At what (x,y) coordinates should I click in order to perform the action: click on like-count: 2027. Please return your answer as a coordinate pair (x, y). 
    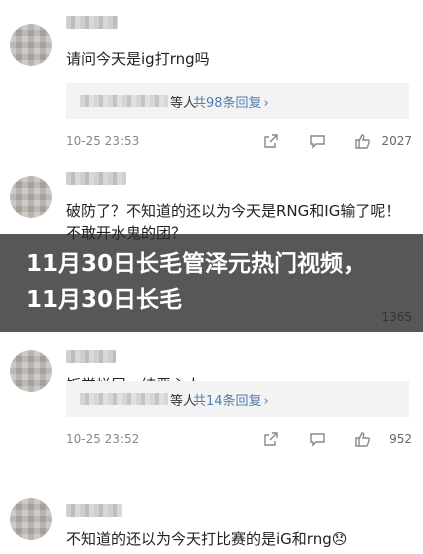
    Looking at the image, I should click on (396, 141).